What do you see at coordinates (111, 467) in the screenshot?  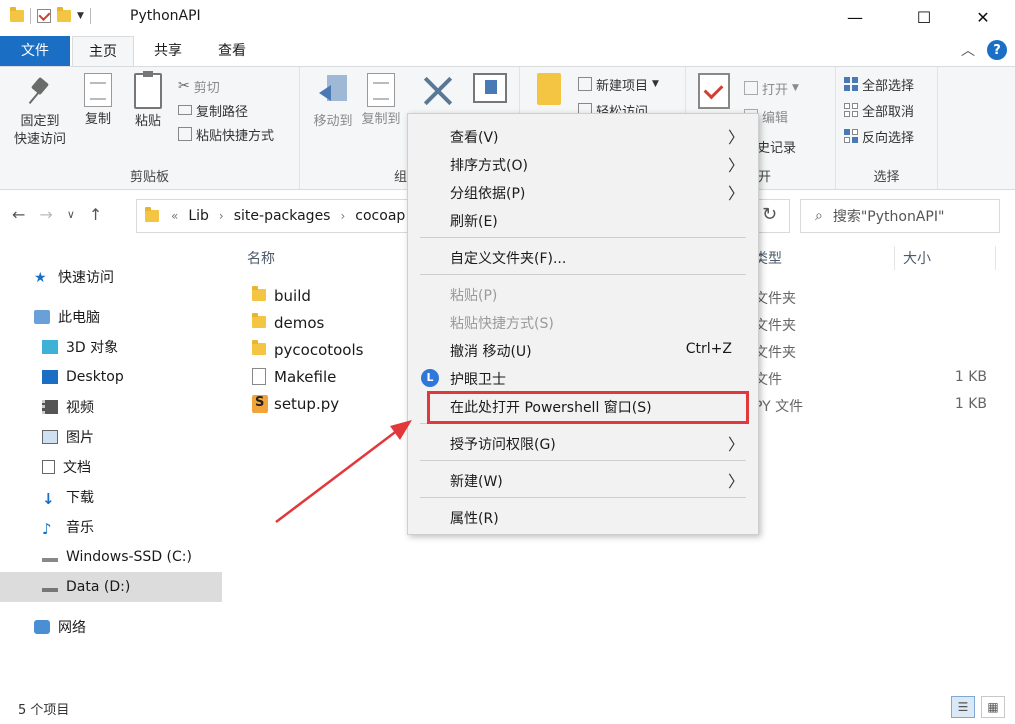 I see `sidebar-item-documents: 文档` at bounding box center [111, 467].